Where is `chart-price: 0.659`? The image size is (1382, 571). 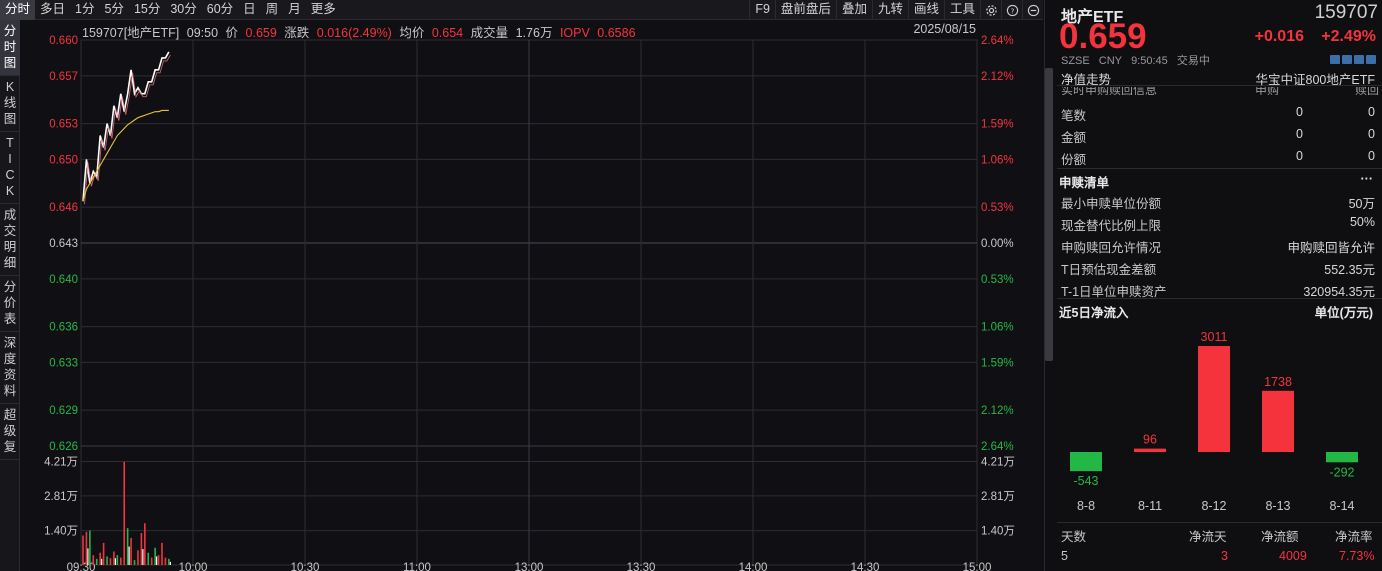 chart-price: 0.659 is located at coordinates (261, 33).